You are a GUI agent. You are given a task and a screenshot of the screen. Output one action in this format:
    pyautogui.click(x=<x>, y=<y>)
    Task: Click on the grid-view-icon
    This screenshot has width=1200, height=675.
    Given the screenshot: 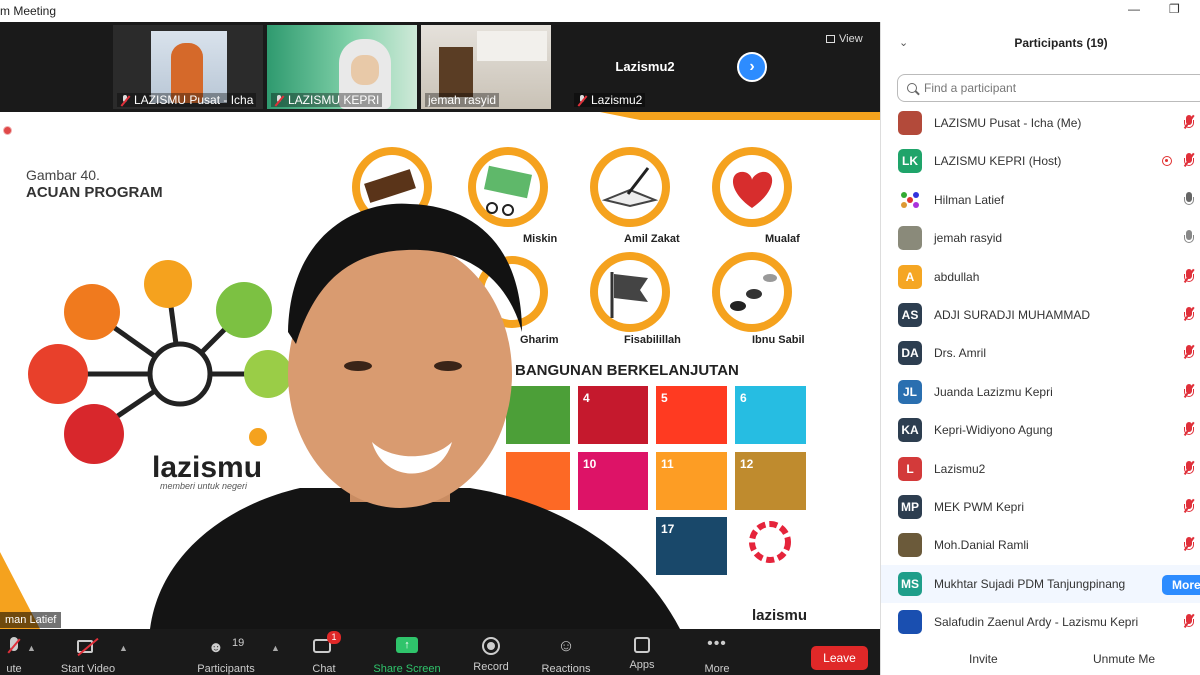 What is the action you would take?
    pyautogui.click(x=830, y=39)
    